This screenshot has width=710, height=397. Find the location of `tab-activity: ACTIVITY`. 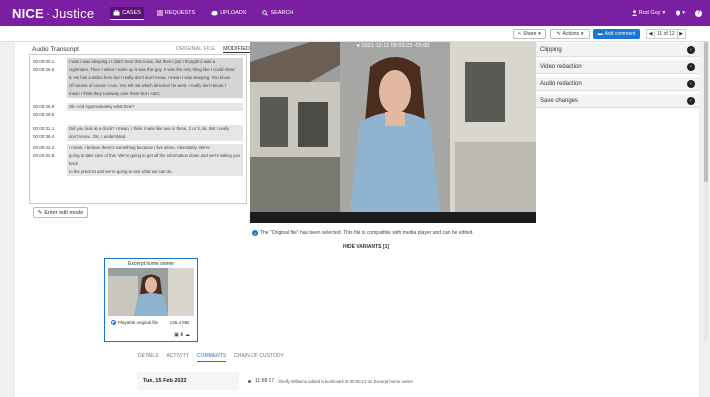

tab-activity: ACTIVITY is located at coordinates (177, 357).